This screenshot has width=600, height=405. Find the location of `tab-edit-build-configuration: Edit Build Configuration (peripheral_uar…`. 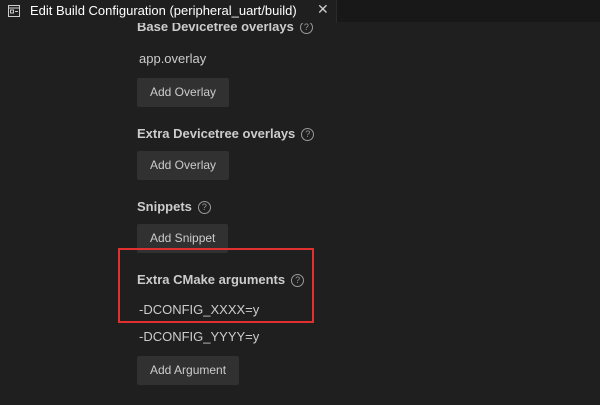

tab-edit-build-configuration: Edit Build Configuration (peripheral_uar… is located at coordinates (168, 11).